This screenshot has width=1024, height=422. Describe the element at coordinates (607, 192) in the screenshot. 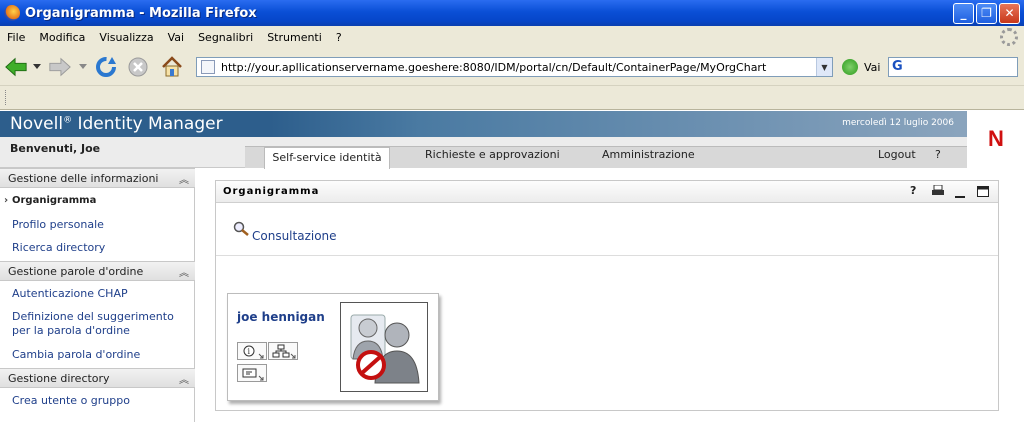

I see `portlet-header: Organigramma ?` at that location.